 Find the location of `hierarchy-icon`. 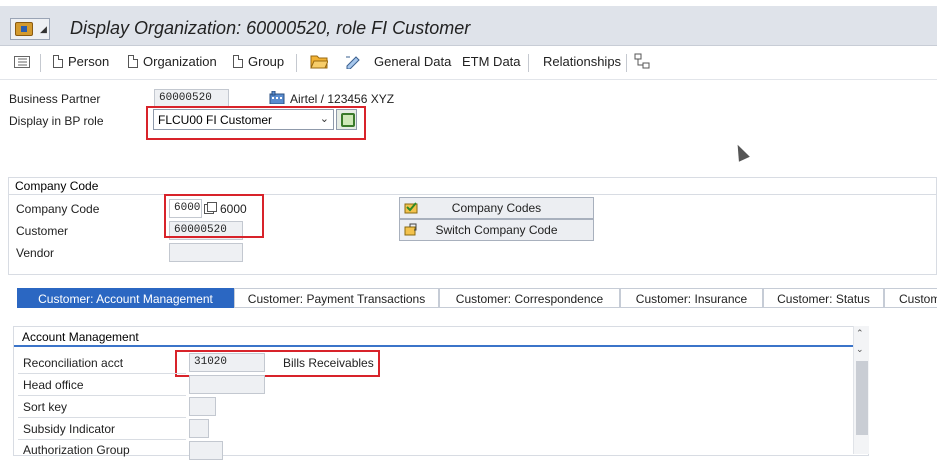

hierarchy-icon is located at coordinates (642, 62).